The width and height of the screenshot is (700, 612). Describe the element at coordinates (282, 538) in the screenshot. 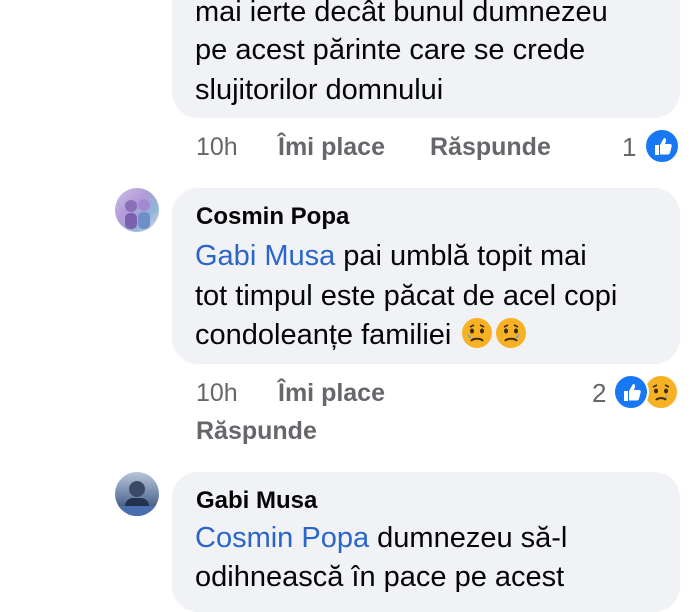

I see `mention-link: Cosmin Popa` at that location.